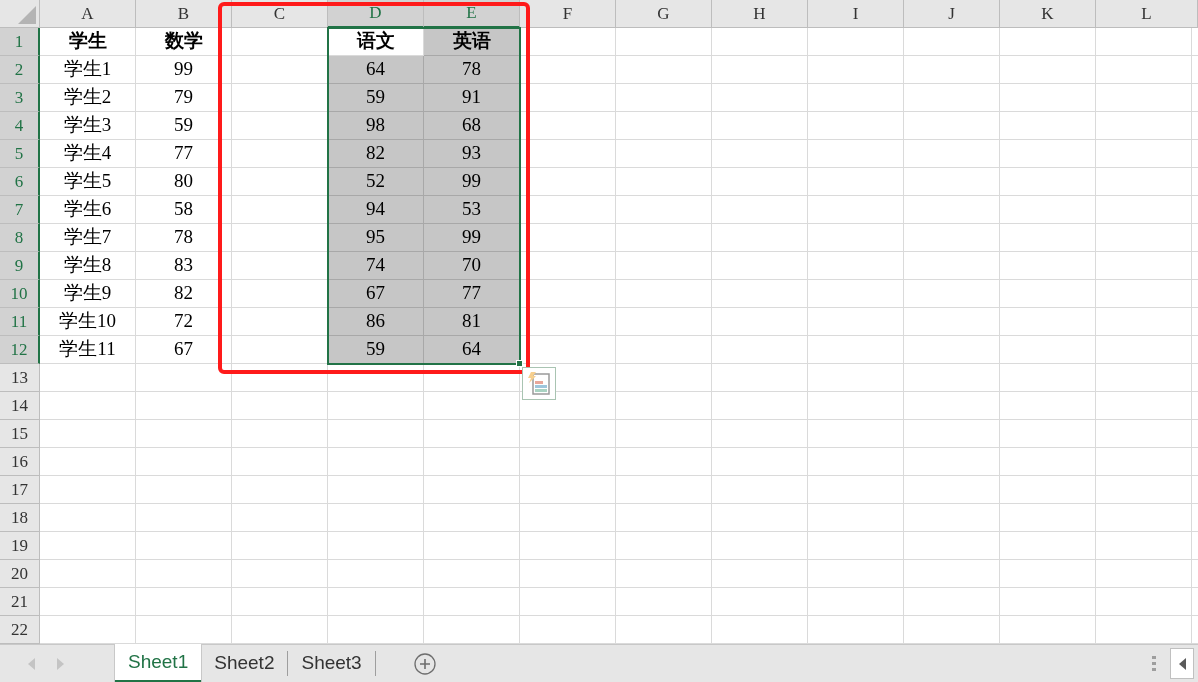 This screenshot has height=682, width=1198. I want to click on table-cell: 95, so click(376, 238).